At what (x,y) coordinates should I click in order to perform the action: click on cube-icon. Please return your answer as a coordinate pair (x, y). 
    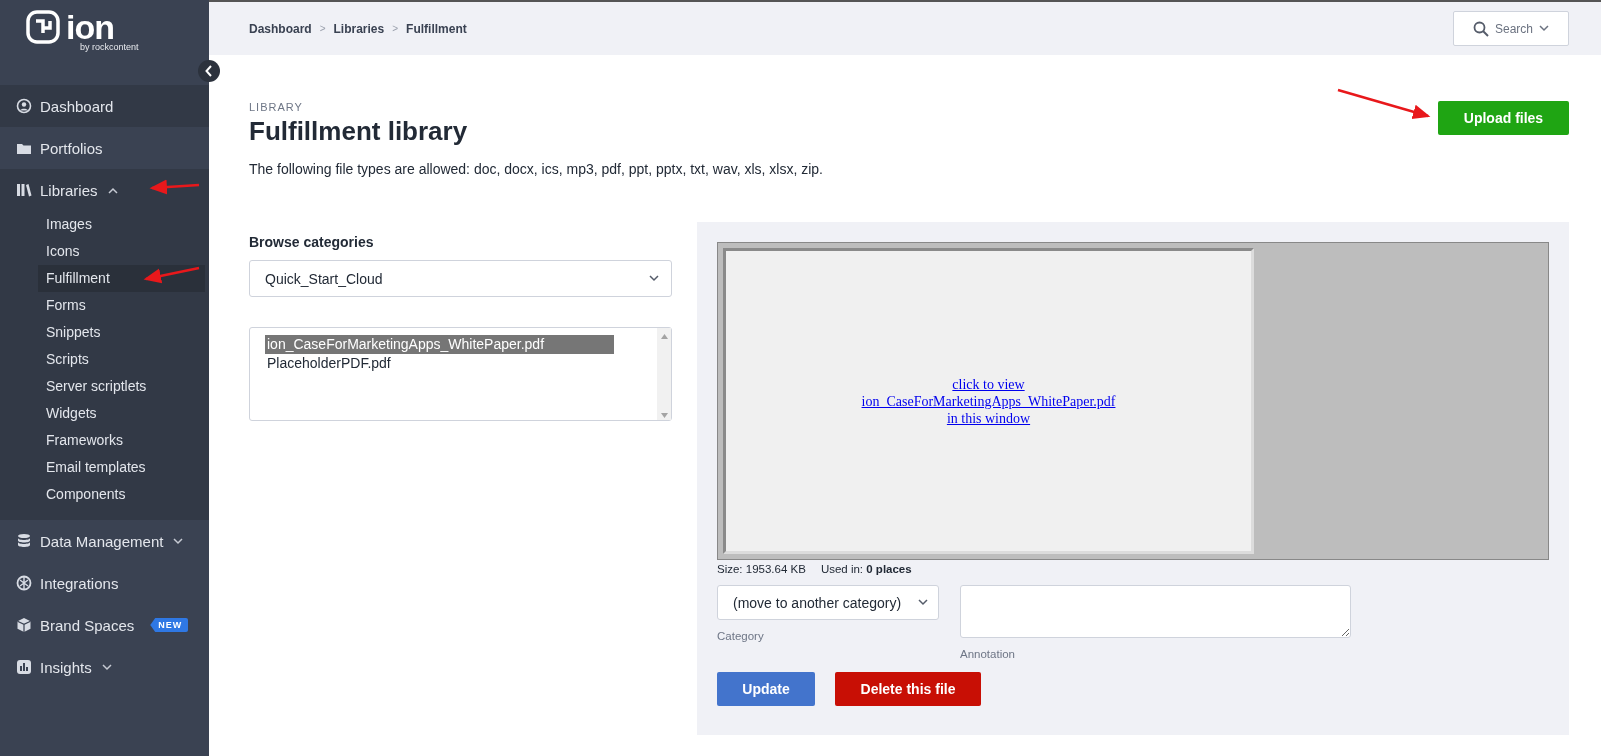
    Looking at the image, I should click on (24, 625).